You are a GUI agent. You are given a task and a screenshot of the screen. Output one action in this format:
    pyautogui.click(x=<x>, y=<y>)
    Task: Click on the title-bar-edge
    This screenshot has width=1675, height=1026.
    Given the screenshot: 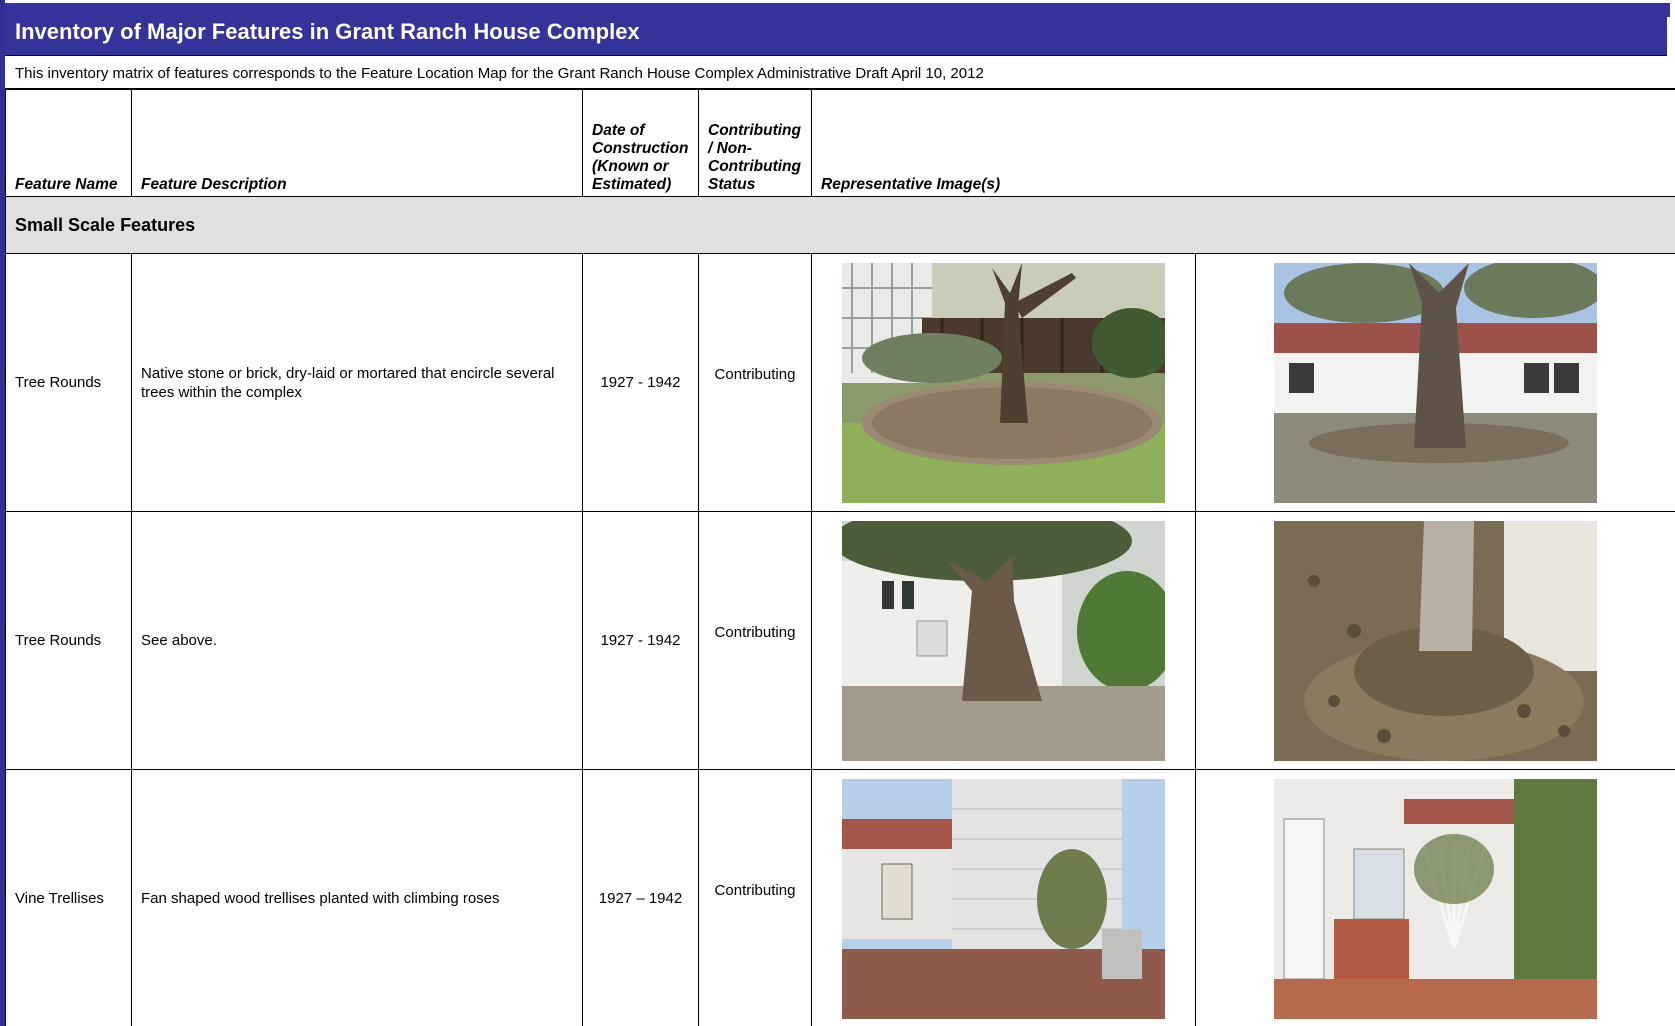 What is the action you would take?
    pyautogui.click(x=1668, y=37)
    